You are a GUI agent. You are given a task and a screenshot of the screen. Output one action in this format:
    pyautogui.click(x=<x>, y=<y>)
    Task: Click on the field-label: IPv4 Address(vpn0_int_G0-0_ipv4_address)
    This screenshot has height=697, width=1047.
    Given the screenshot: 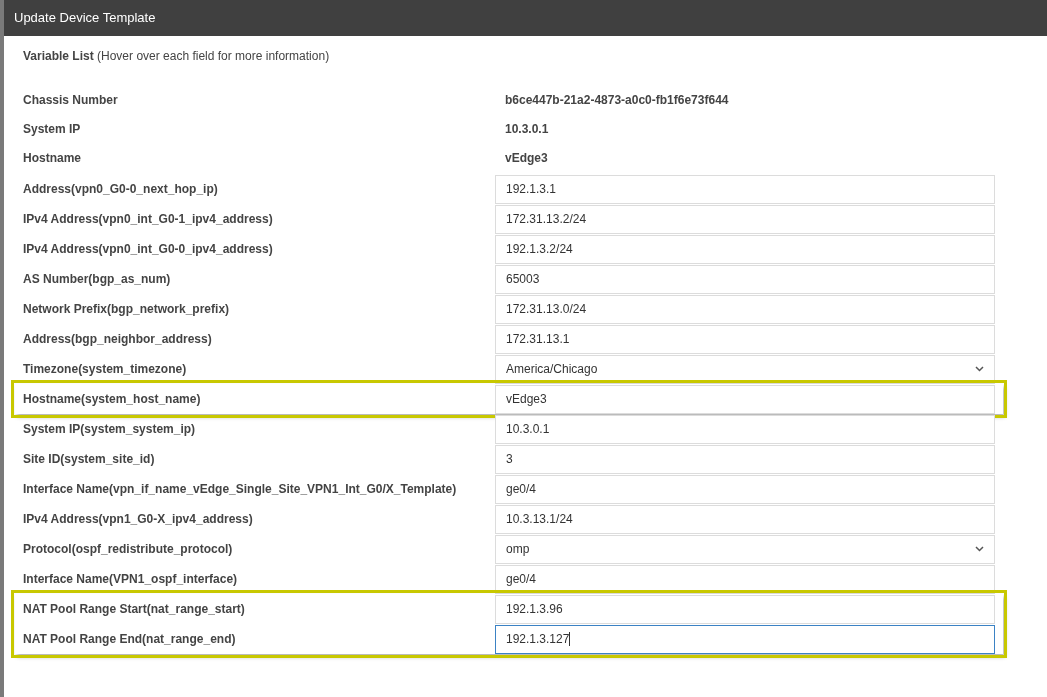 What is the action you would take?
    pyautogui.click(x=148, y=249)
    